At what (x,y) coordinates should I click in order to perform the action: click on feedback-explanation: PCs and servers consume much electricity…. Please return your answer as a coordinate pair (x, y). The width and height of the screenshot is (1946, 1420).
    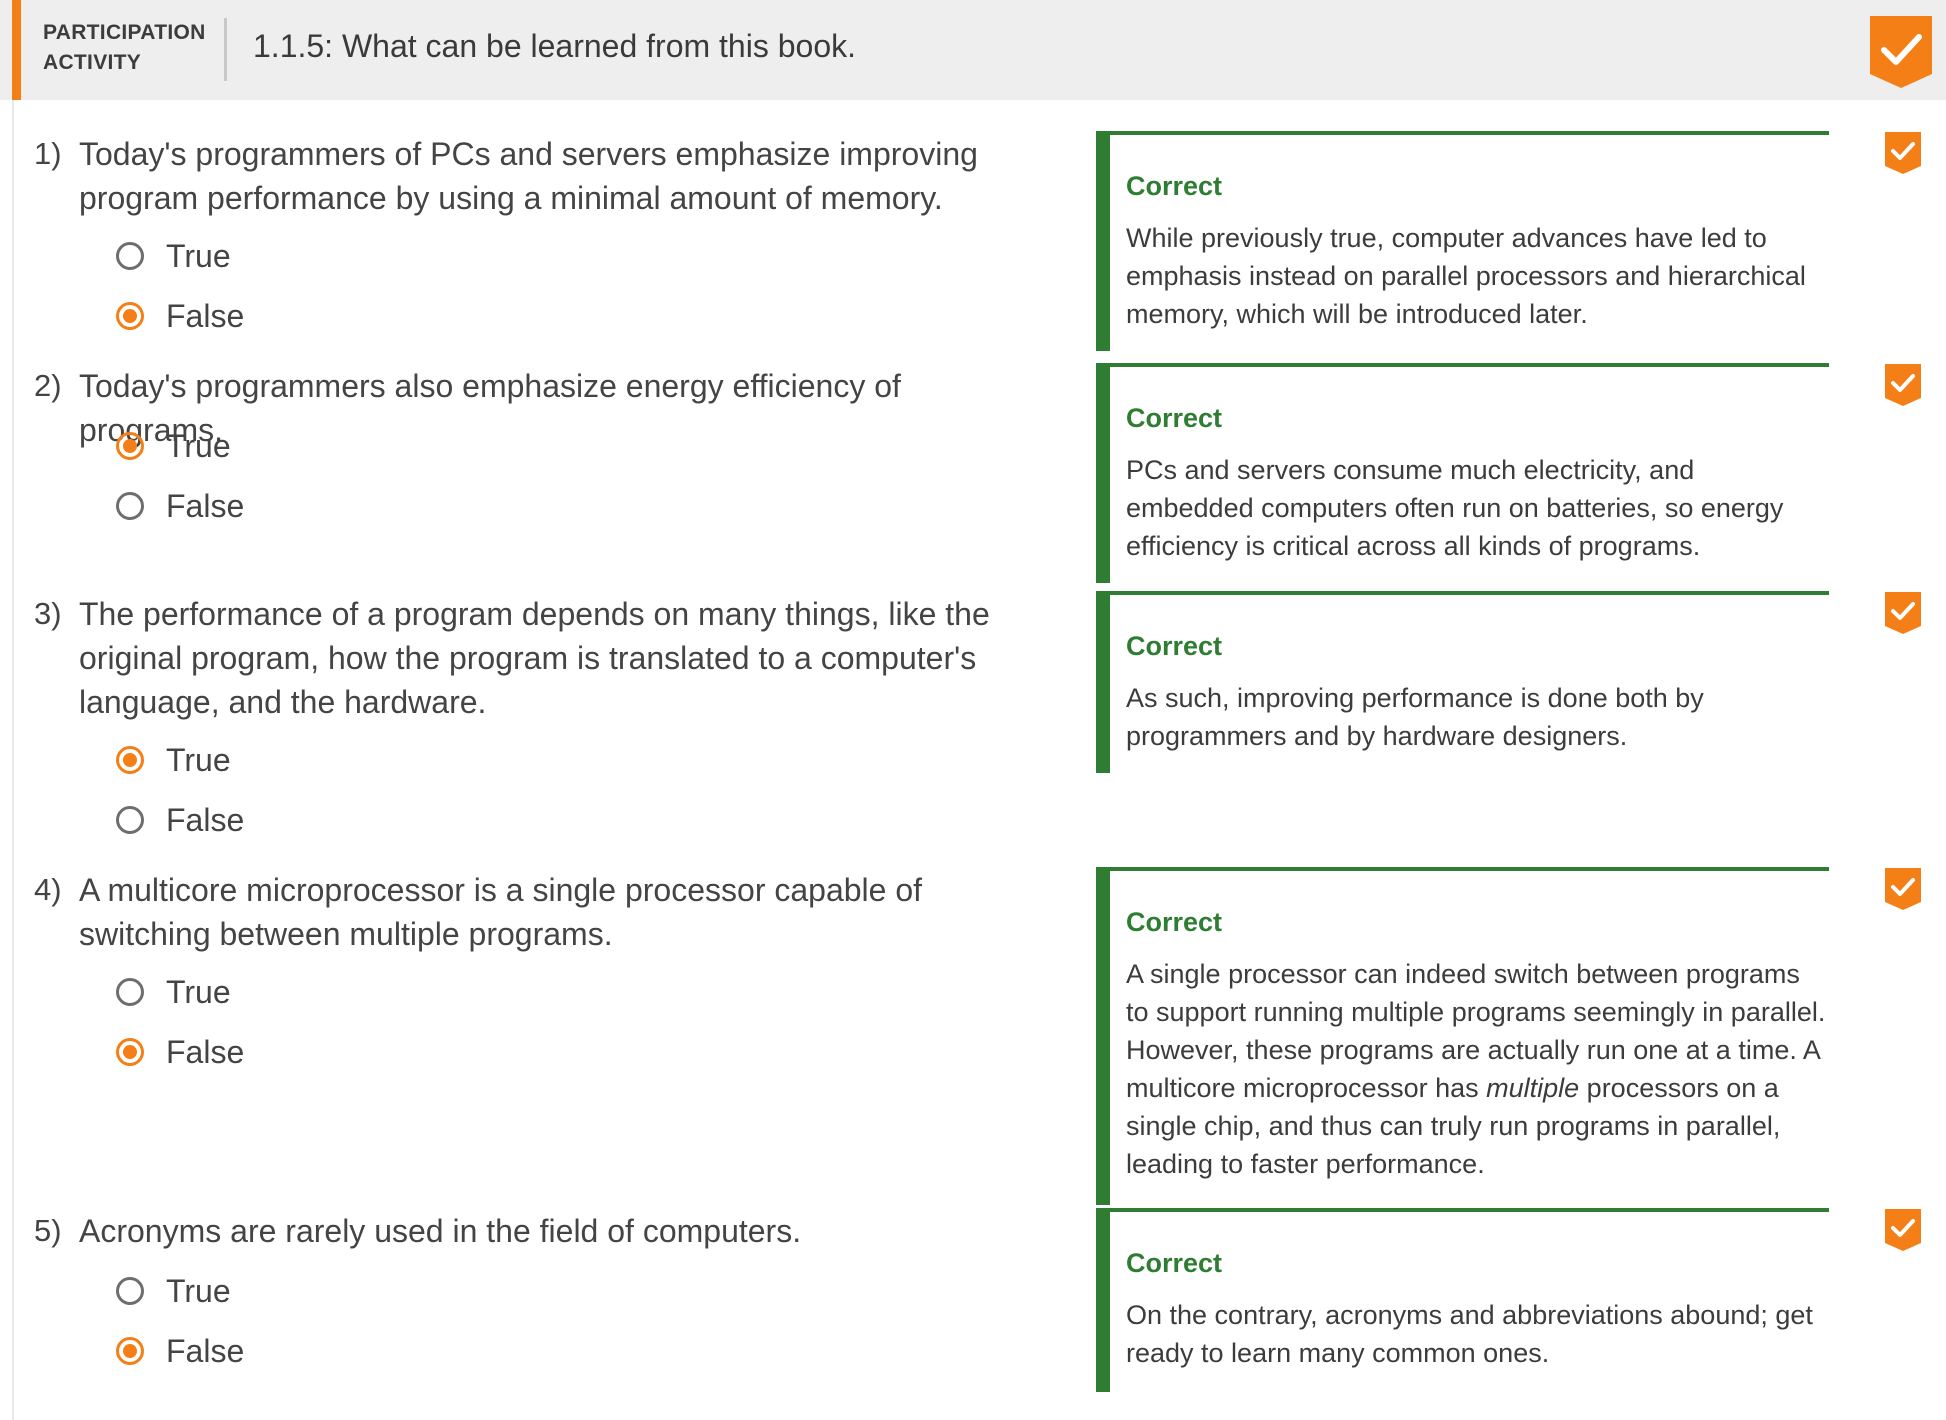
    Looking at the image, I should click on (1455, 508).